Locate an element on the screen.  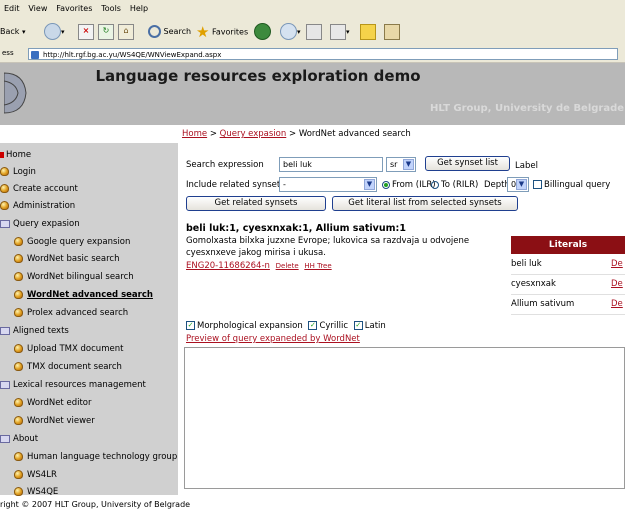
label-text: Label is located at coordinates (526, 166).